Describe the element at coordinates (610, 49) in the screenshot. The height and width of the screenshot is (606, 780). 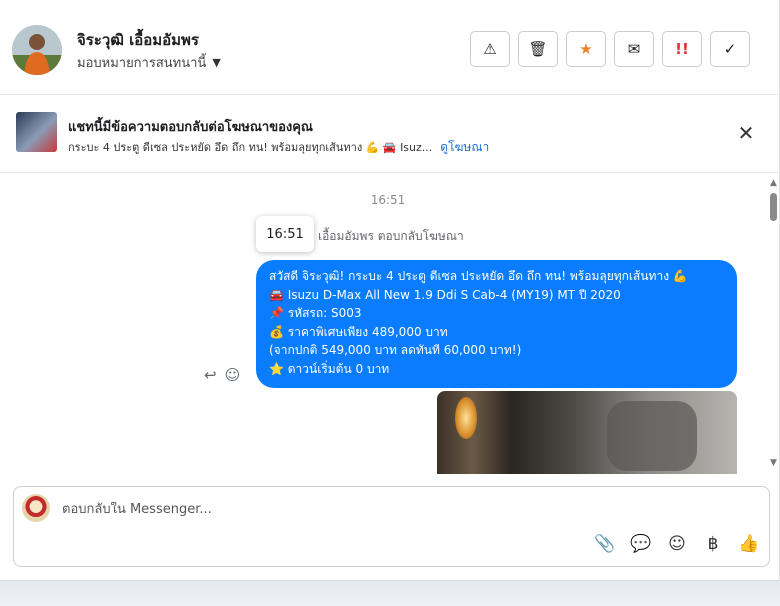
I see `header-actions: ⚠ 🗑 ★ ✉ !! ✓` at that location.